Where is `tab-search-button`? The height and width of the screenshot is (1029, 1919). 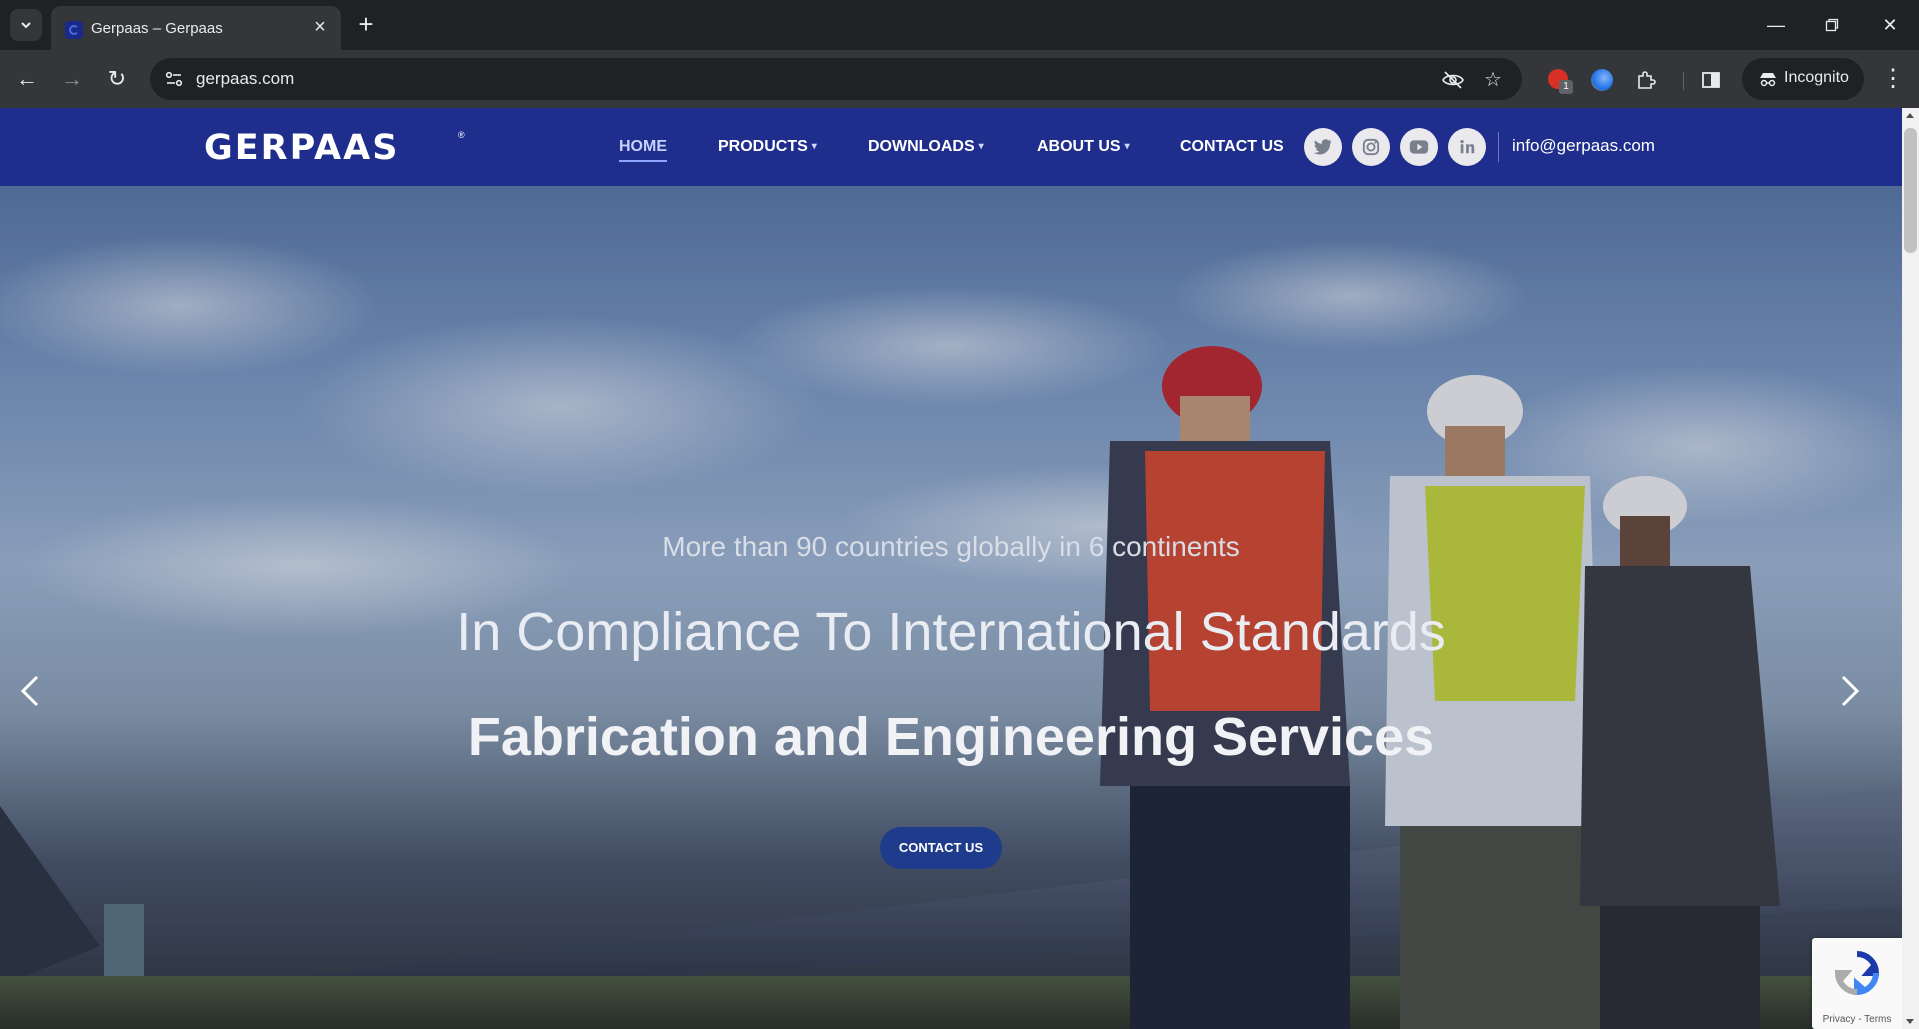
tab-search-button is located at coordinates (26, 25).